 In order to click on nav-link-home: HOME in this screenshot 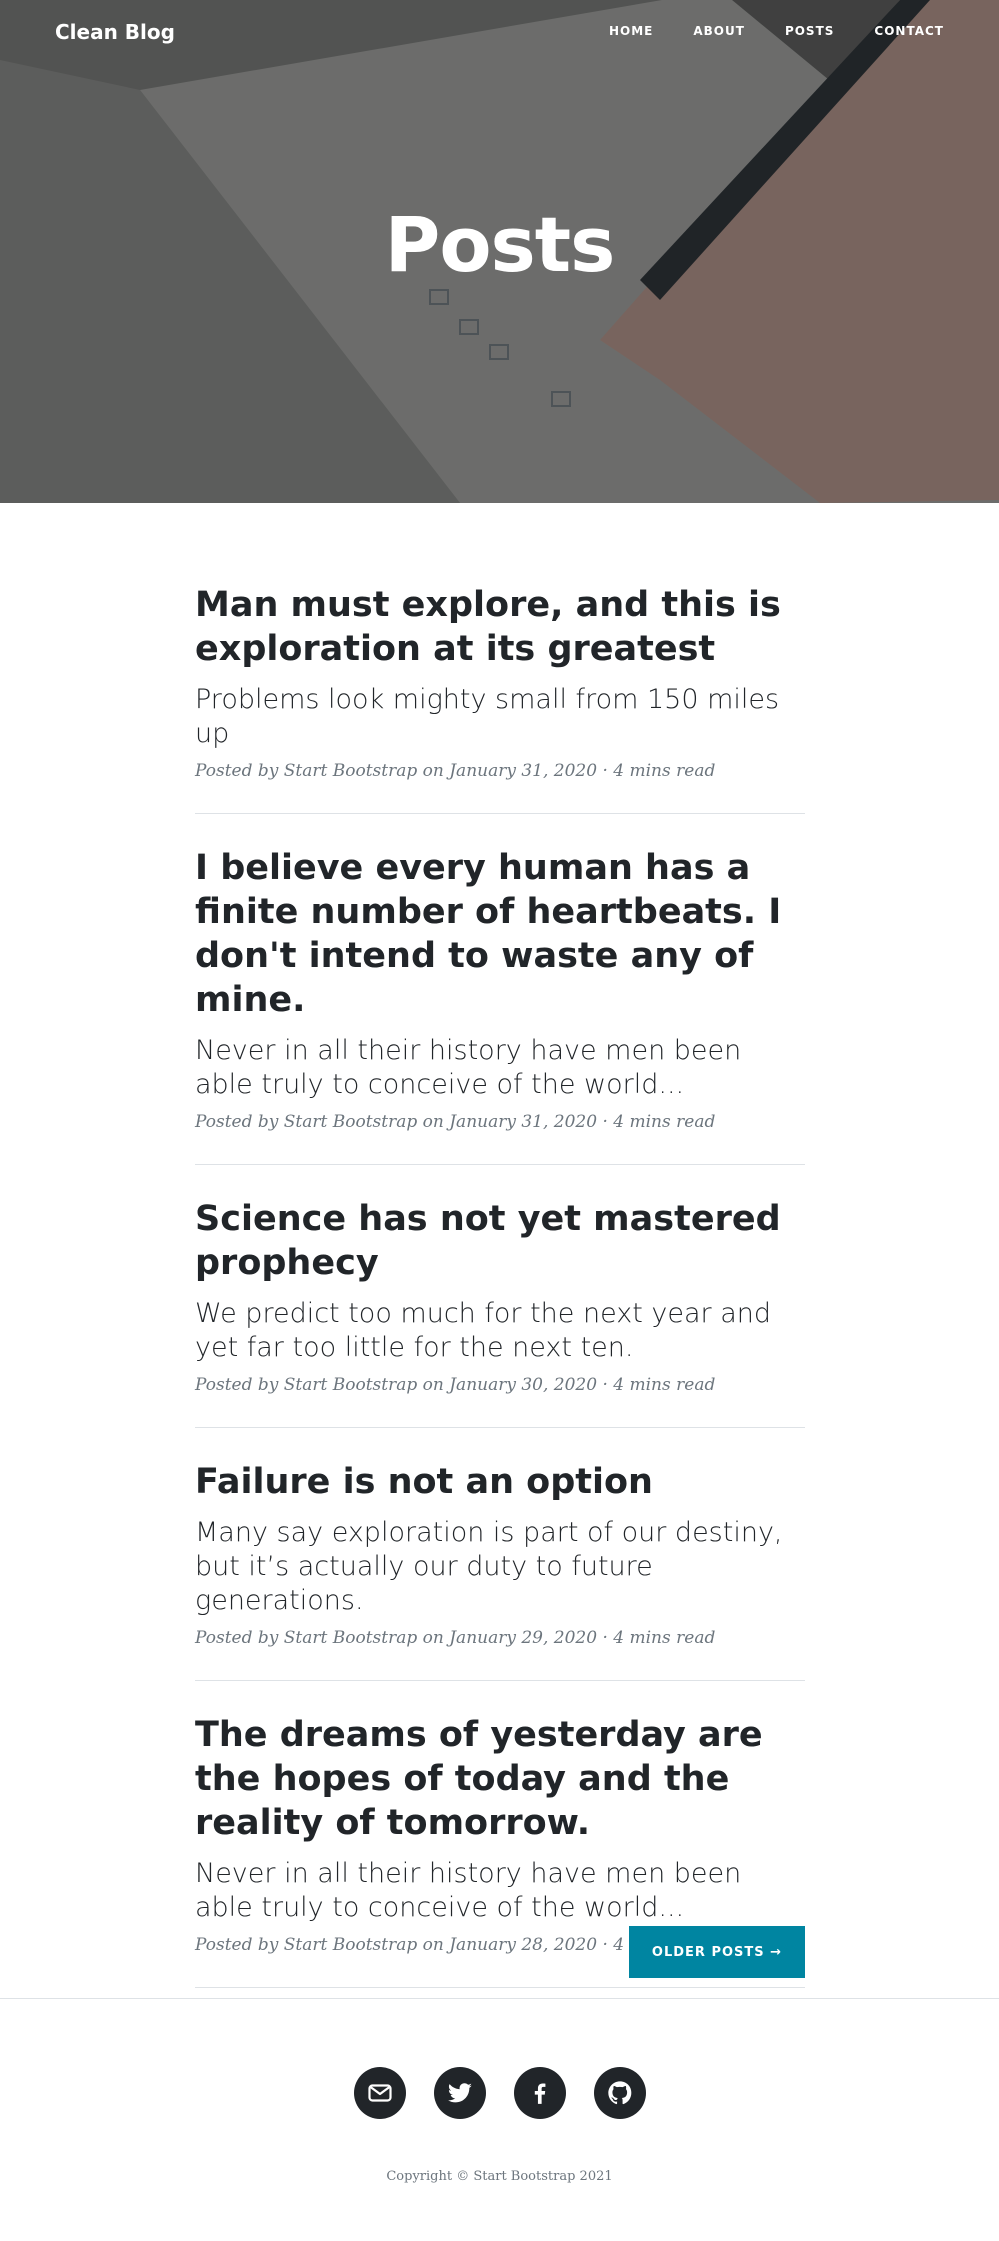, I will do `click(631, 31)`.